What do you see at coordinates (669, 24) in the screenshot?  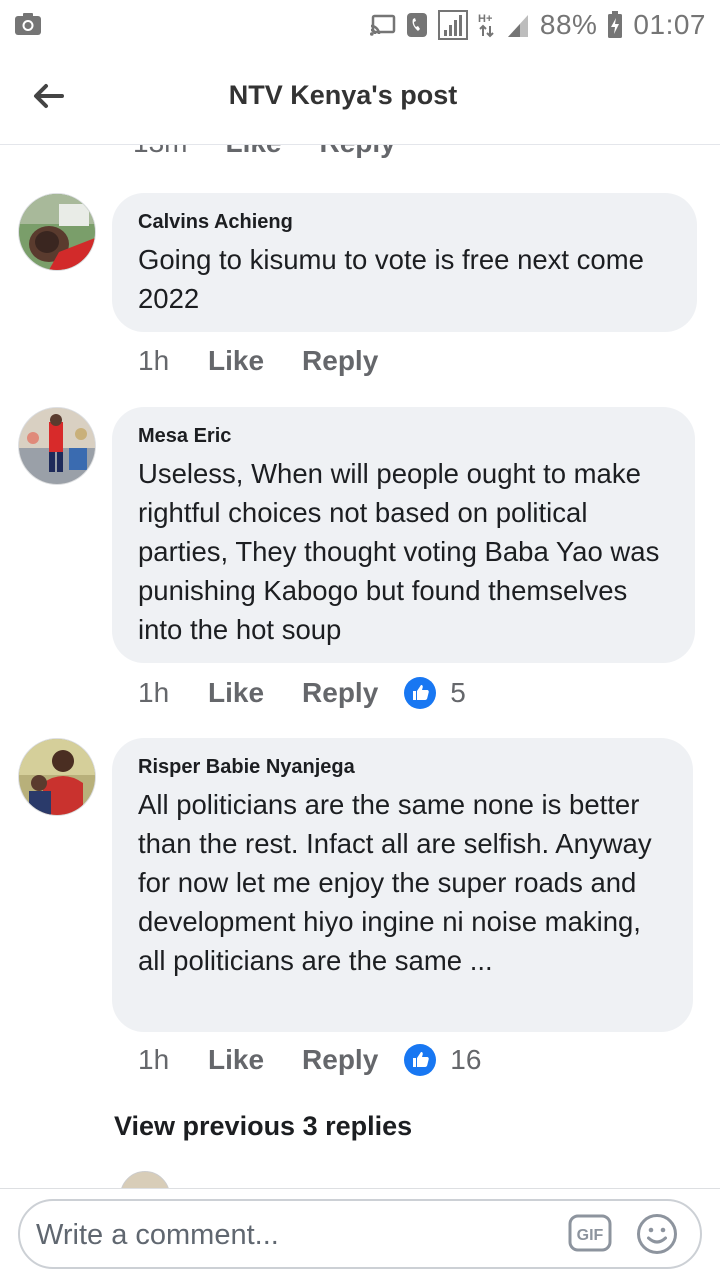 I see `clock: 01:07` at bounding box center [669, 24].